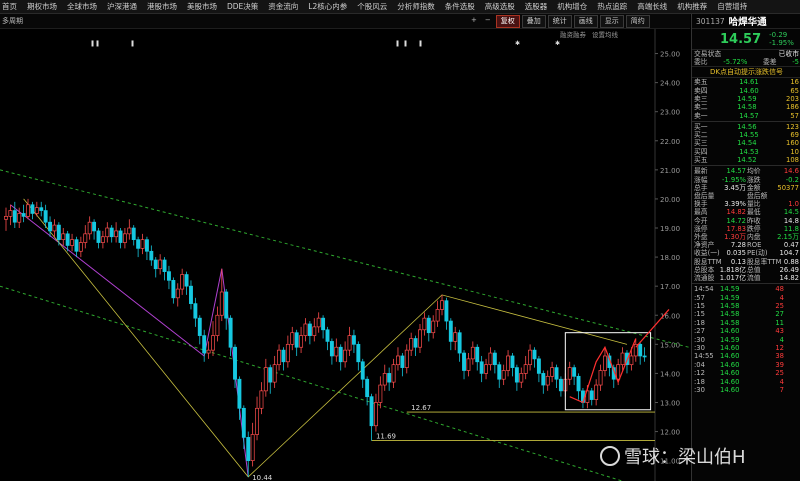  I want to click on nav-item-4: 港股市场, so click(162, 6).